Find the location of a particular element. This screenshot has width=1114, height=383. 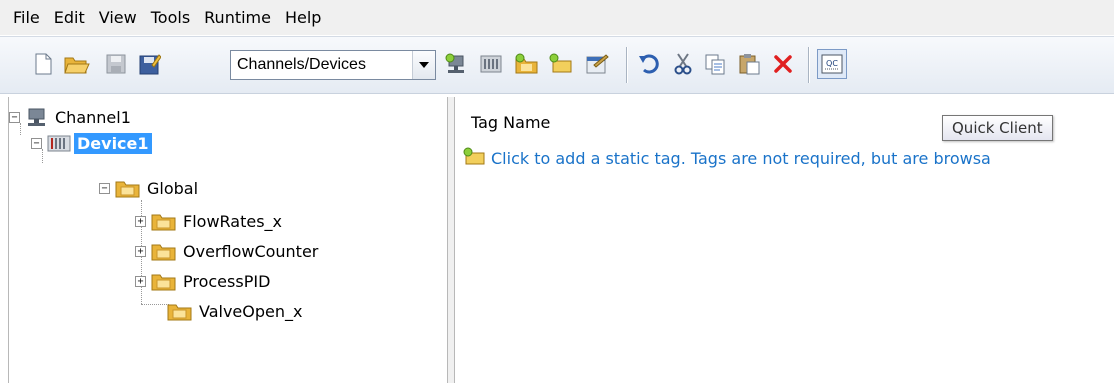

quick-client-icon: QC is located at coordinates (832, 64).